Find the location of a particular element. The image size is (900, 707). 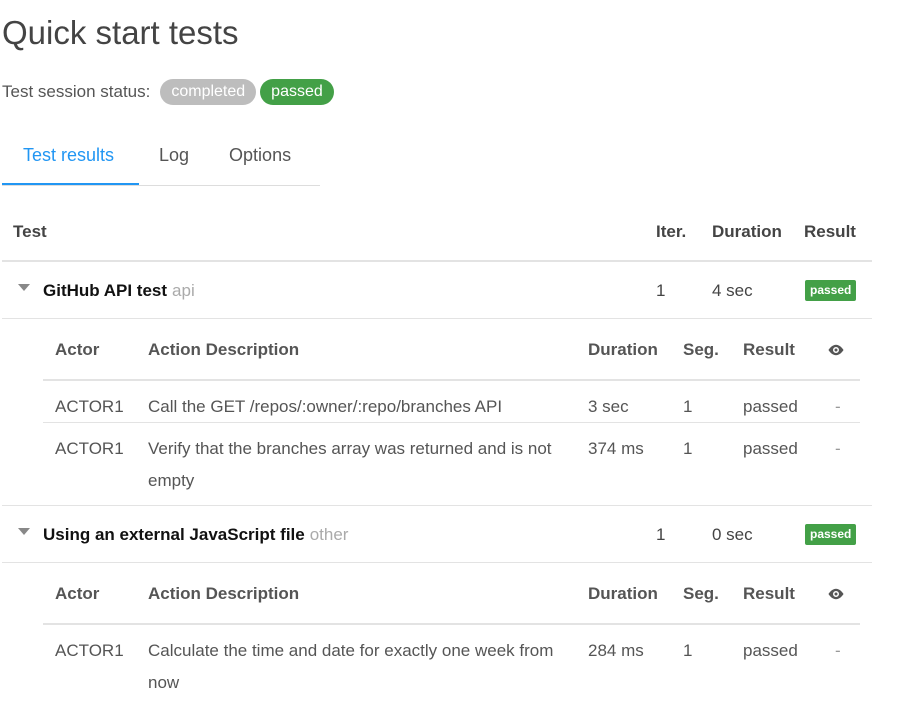

tab-log: Log is located at coordinates (174, 156).